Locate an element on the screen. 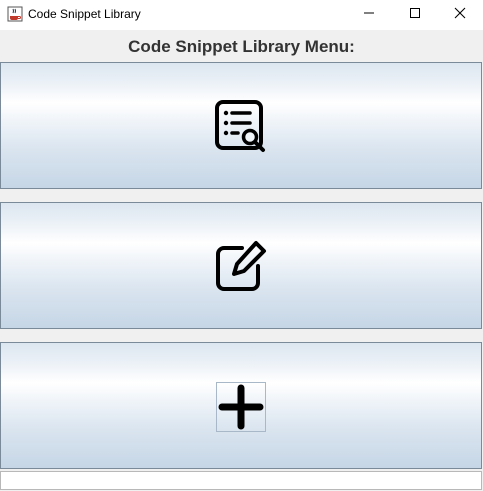 Image resolution: width=483 pixels, height=491 pixels. maximize-button is located at coordinates (415, 15).